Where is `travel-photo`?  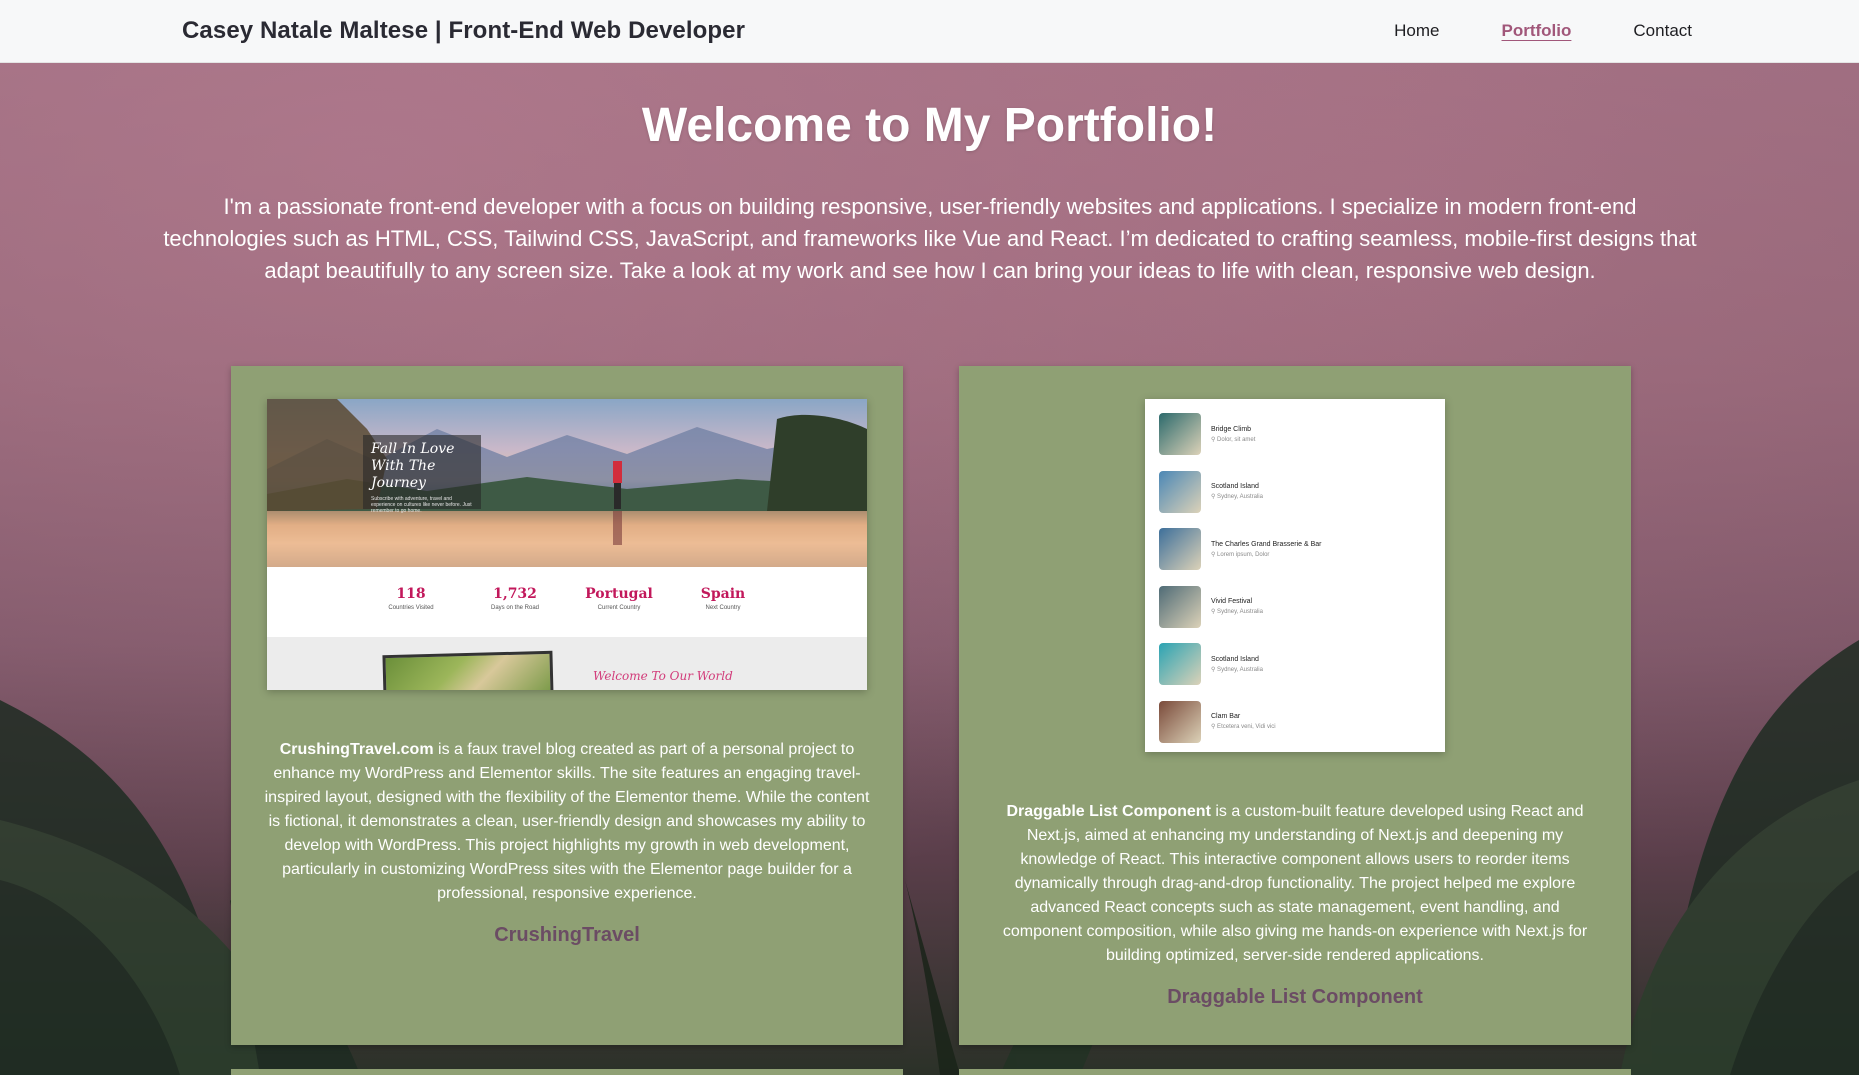 travel-photo is located at coordinates (468, 670).